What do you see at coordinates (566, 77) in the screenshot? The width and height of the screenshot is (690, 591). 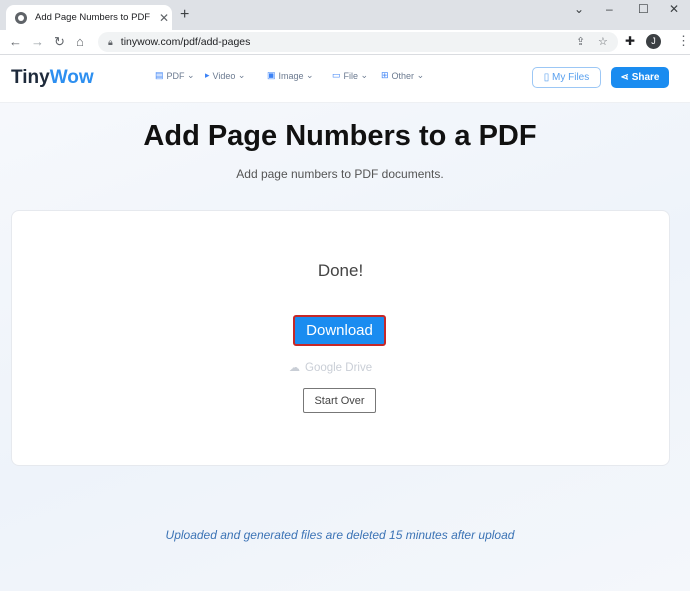 I see `my-files-button: ▯ My Files` at bounding box center [566, 77].